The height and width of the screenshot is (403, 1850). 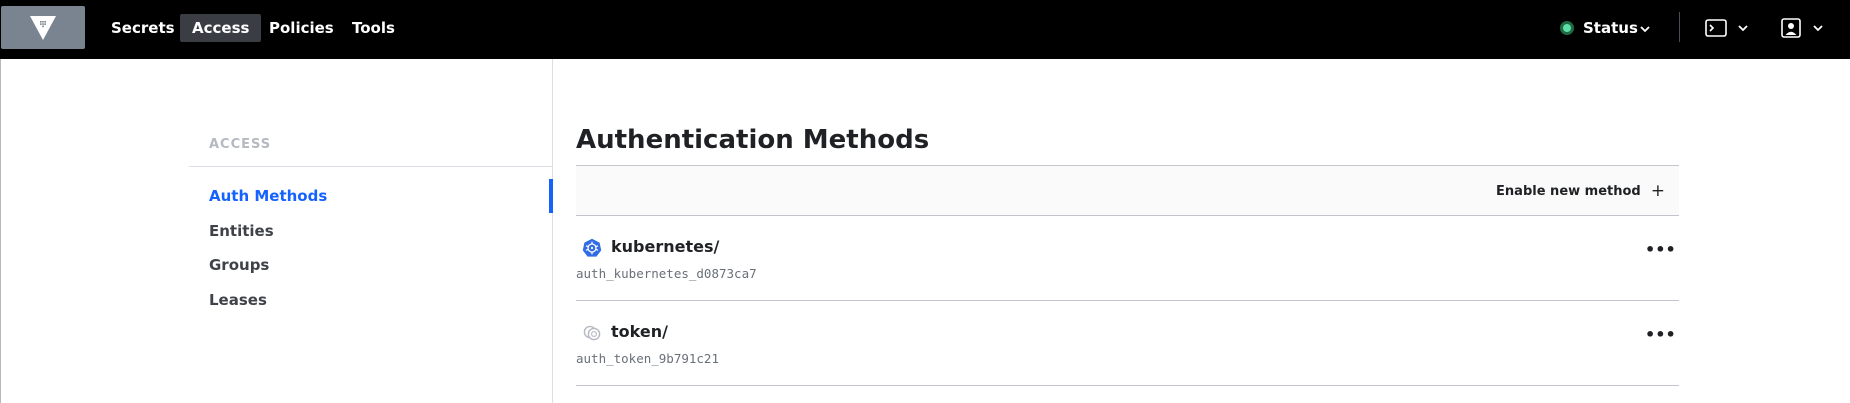 What do you see at coordinates (647, 358) in the screenshot?
I see `auth-method-accessor: auth_token_9b791c21` at bounding box center [647, 358].